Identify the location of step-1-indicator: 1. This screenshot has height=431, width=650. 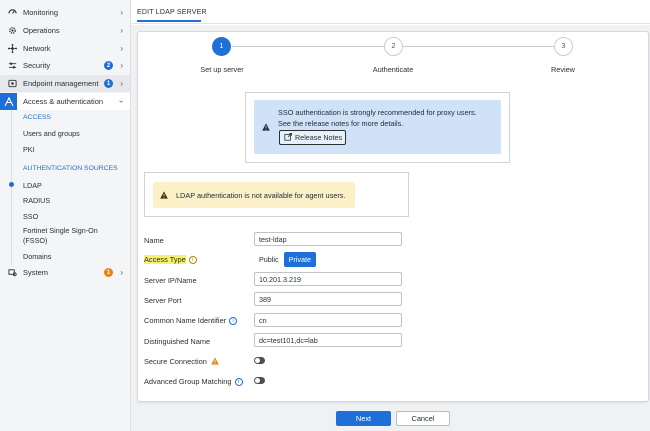
(221, 46).